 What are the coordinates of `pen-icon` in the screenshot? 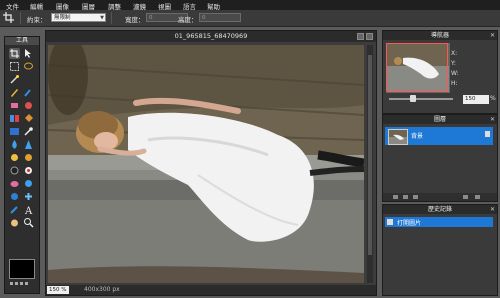 It's located at (14, 209).